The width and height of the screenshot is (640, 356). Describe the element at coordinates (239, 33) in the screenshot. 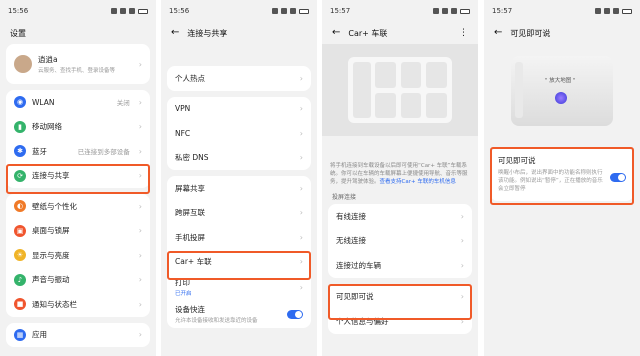

I see `header: ← 连接与共享` at that location.